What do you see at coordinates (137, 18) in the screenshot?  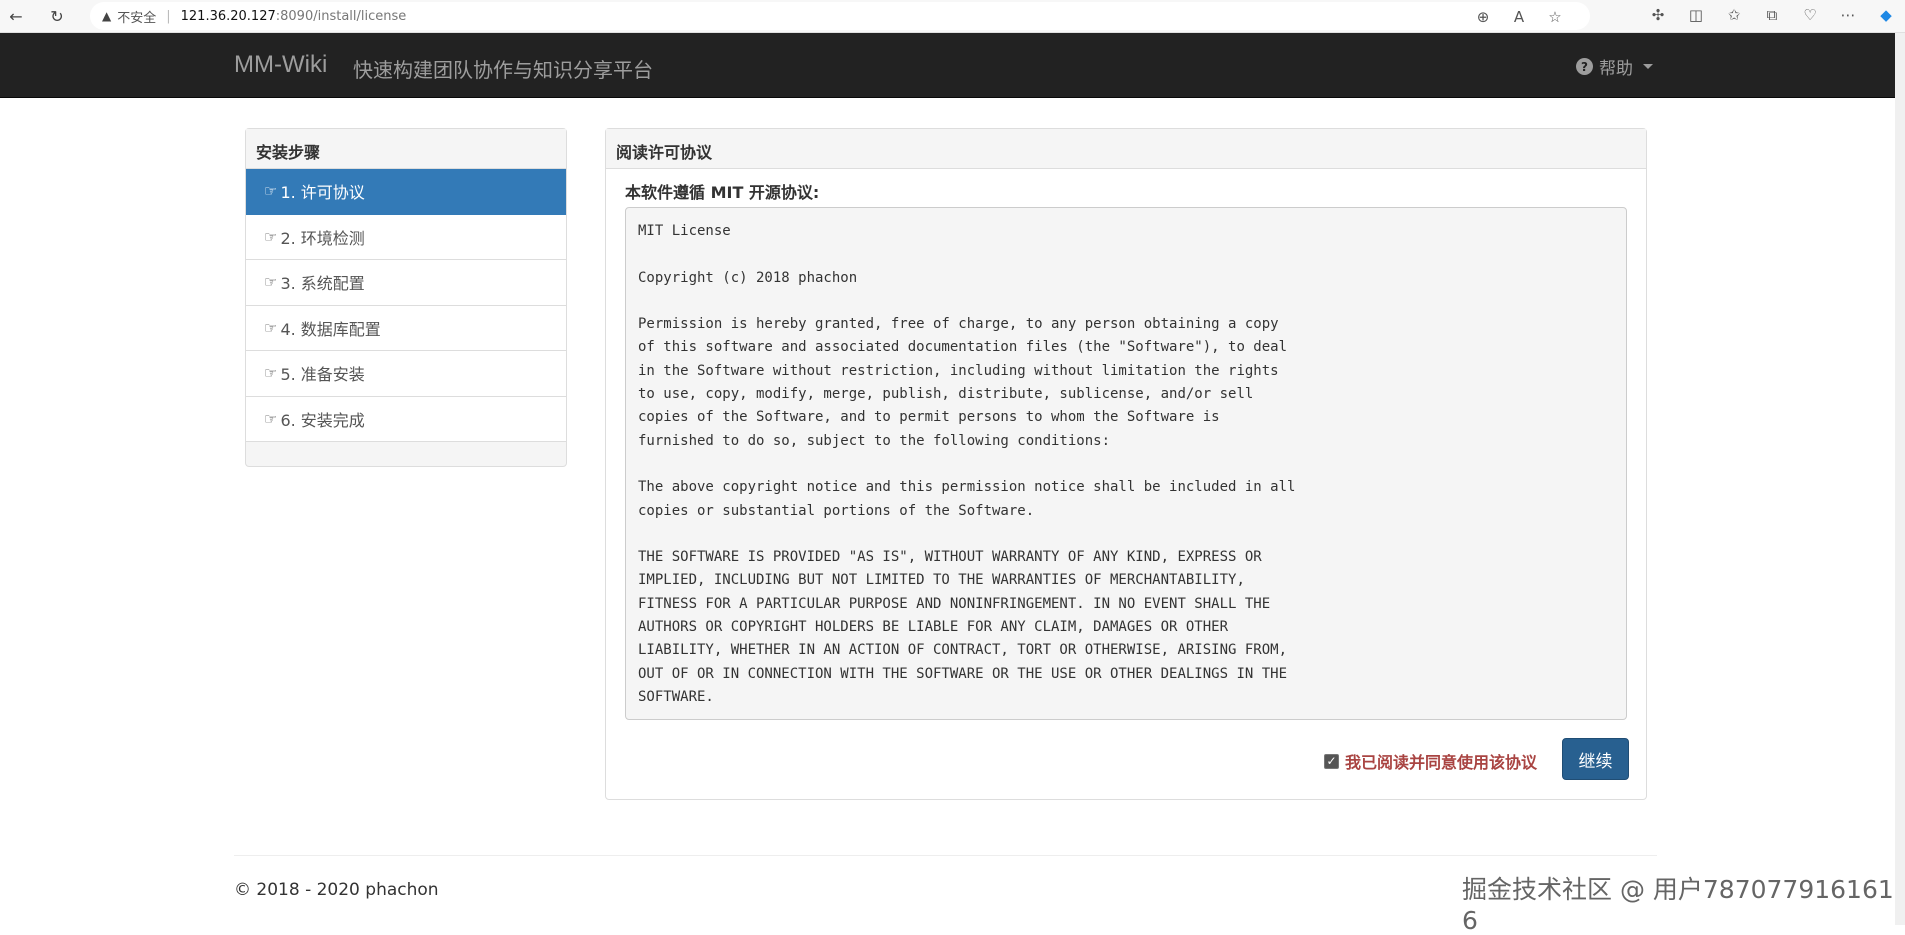 I see `insecure-label: 不安全` at bounding box center [137, 18].